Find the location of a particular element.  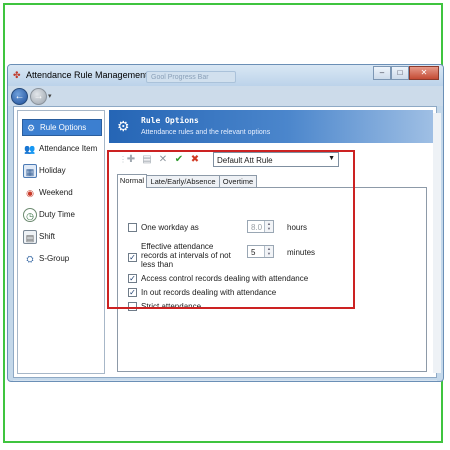

weekend-icon: ◉ is located at coordinates (30, 193).